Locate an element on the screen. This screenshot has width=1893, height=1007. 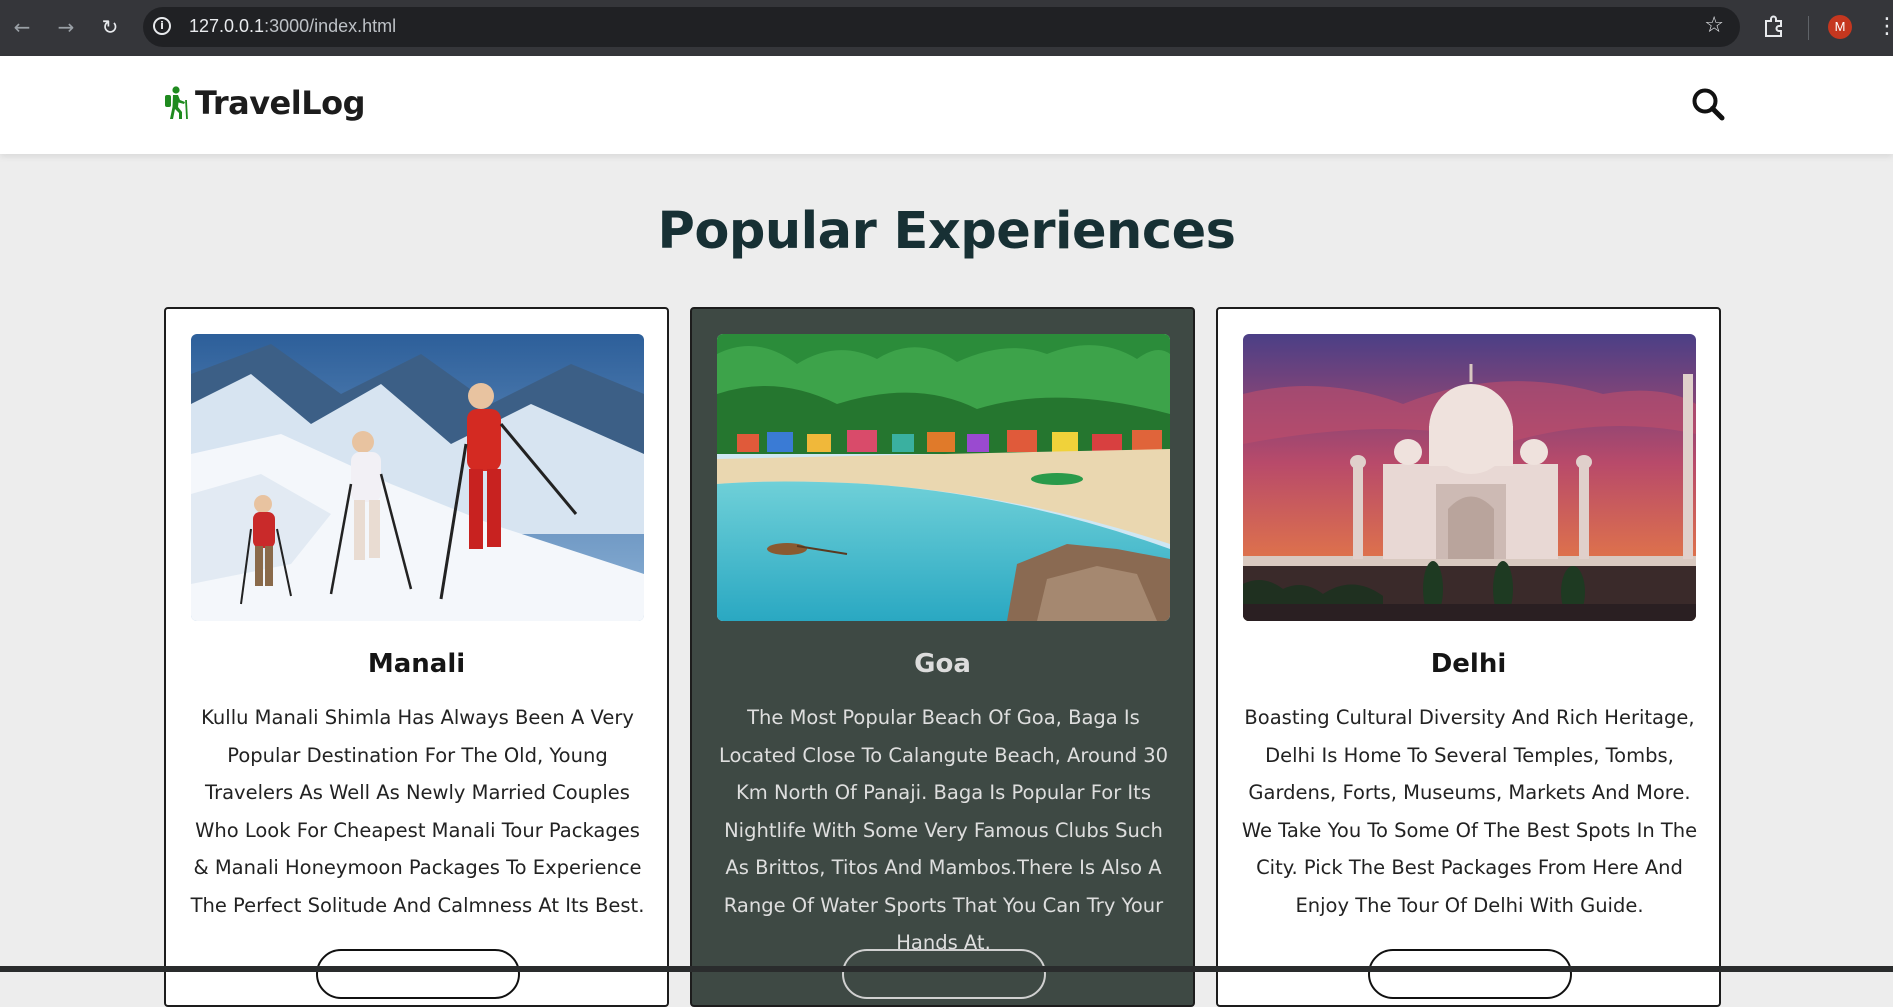
extensions-icon is located at coordinates (1774, 27).